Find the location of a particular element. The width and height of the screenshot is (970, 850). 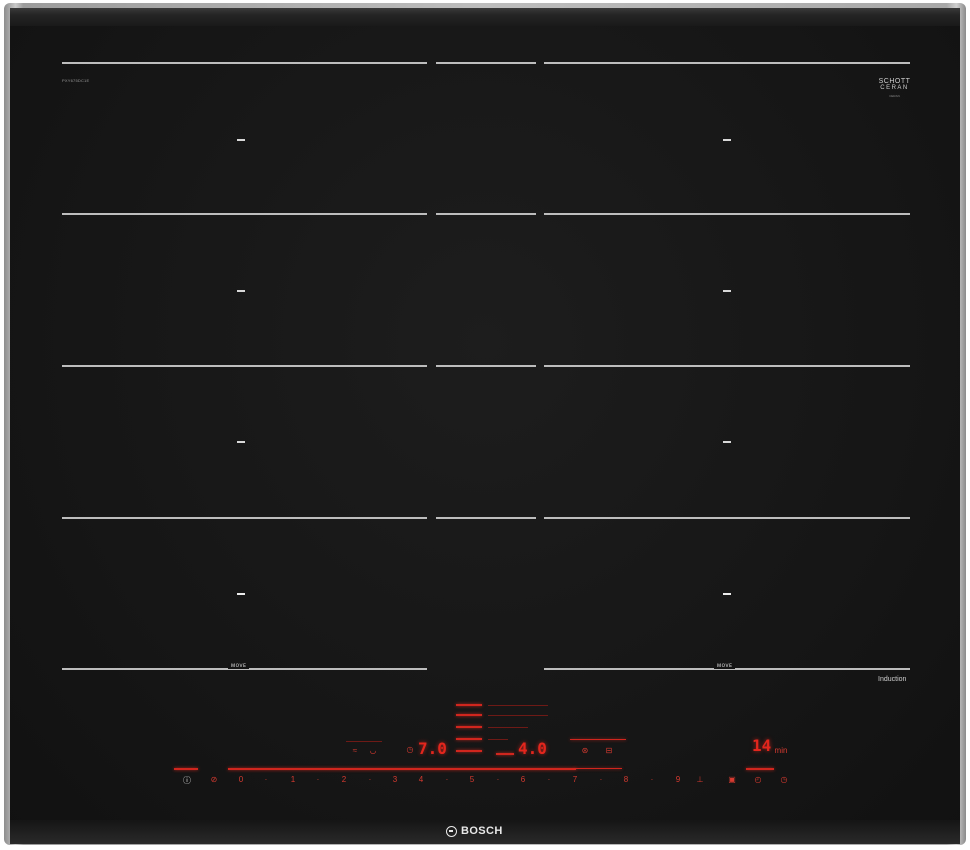

model-code-print: PXY675DC1E is located at coordinates (76, 80).